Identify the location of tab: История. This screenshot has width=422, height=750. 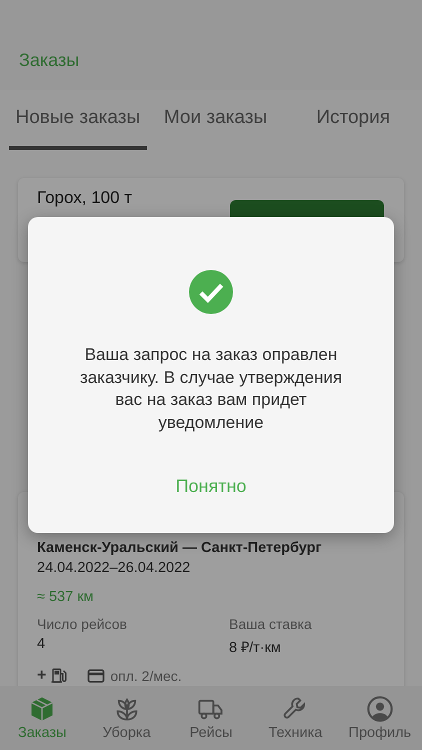
(353, 120).